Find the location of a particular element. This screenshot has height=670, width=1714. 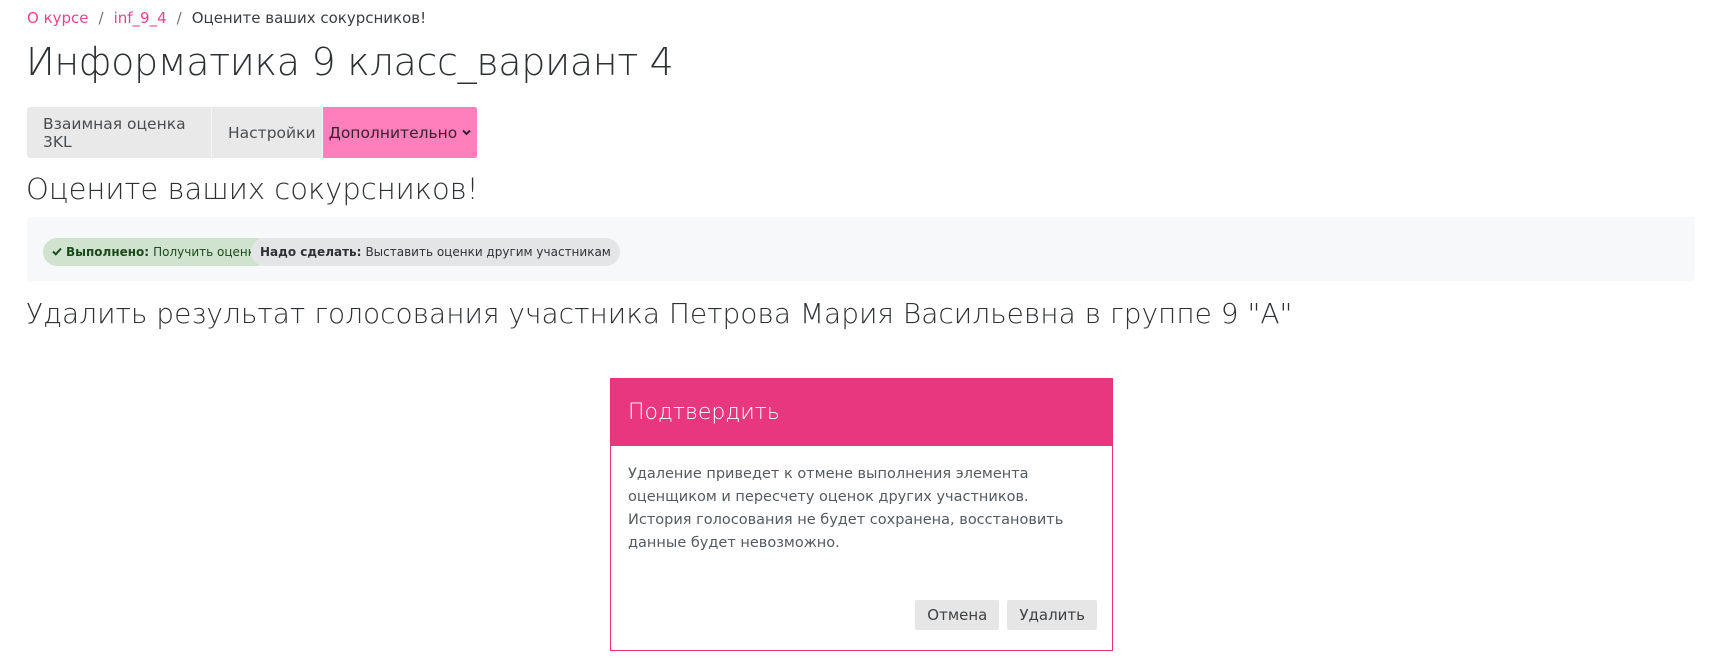

tab-peer-assessment: Взаимная оценка 3KL is located at coordinates (119, 132).